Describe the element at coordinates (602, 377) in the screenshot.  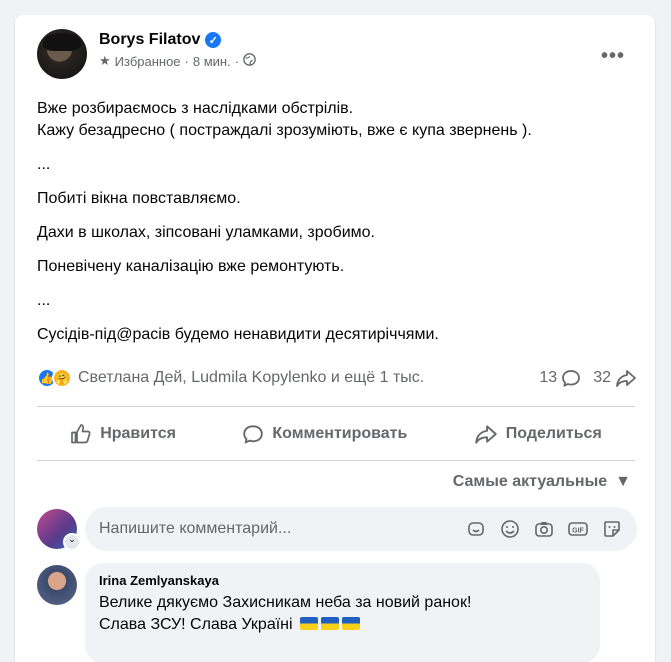
I see `share-count-value: 32` at that location.